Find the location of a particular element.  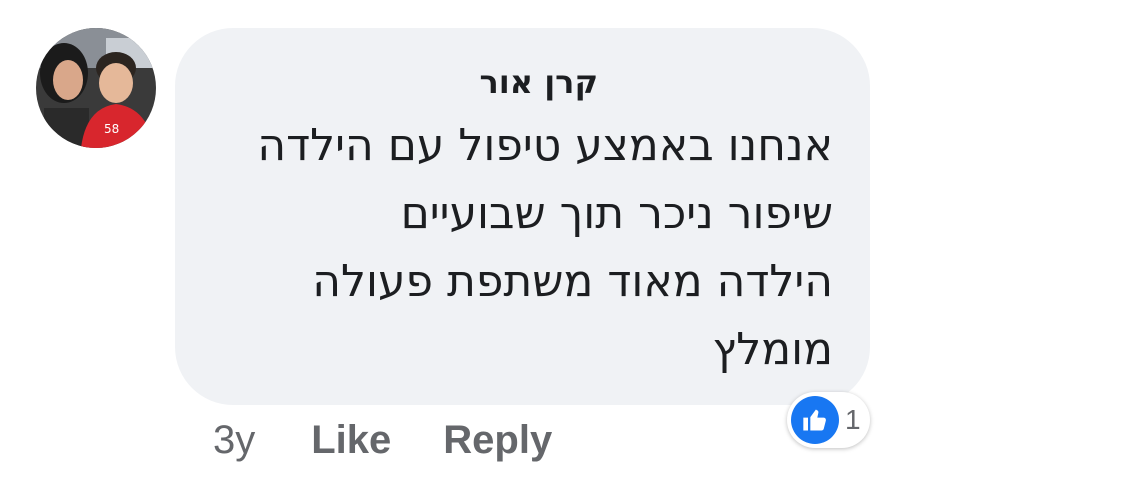

comment-timestamp: 3y is located at coordinates (234, 440).